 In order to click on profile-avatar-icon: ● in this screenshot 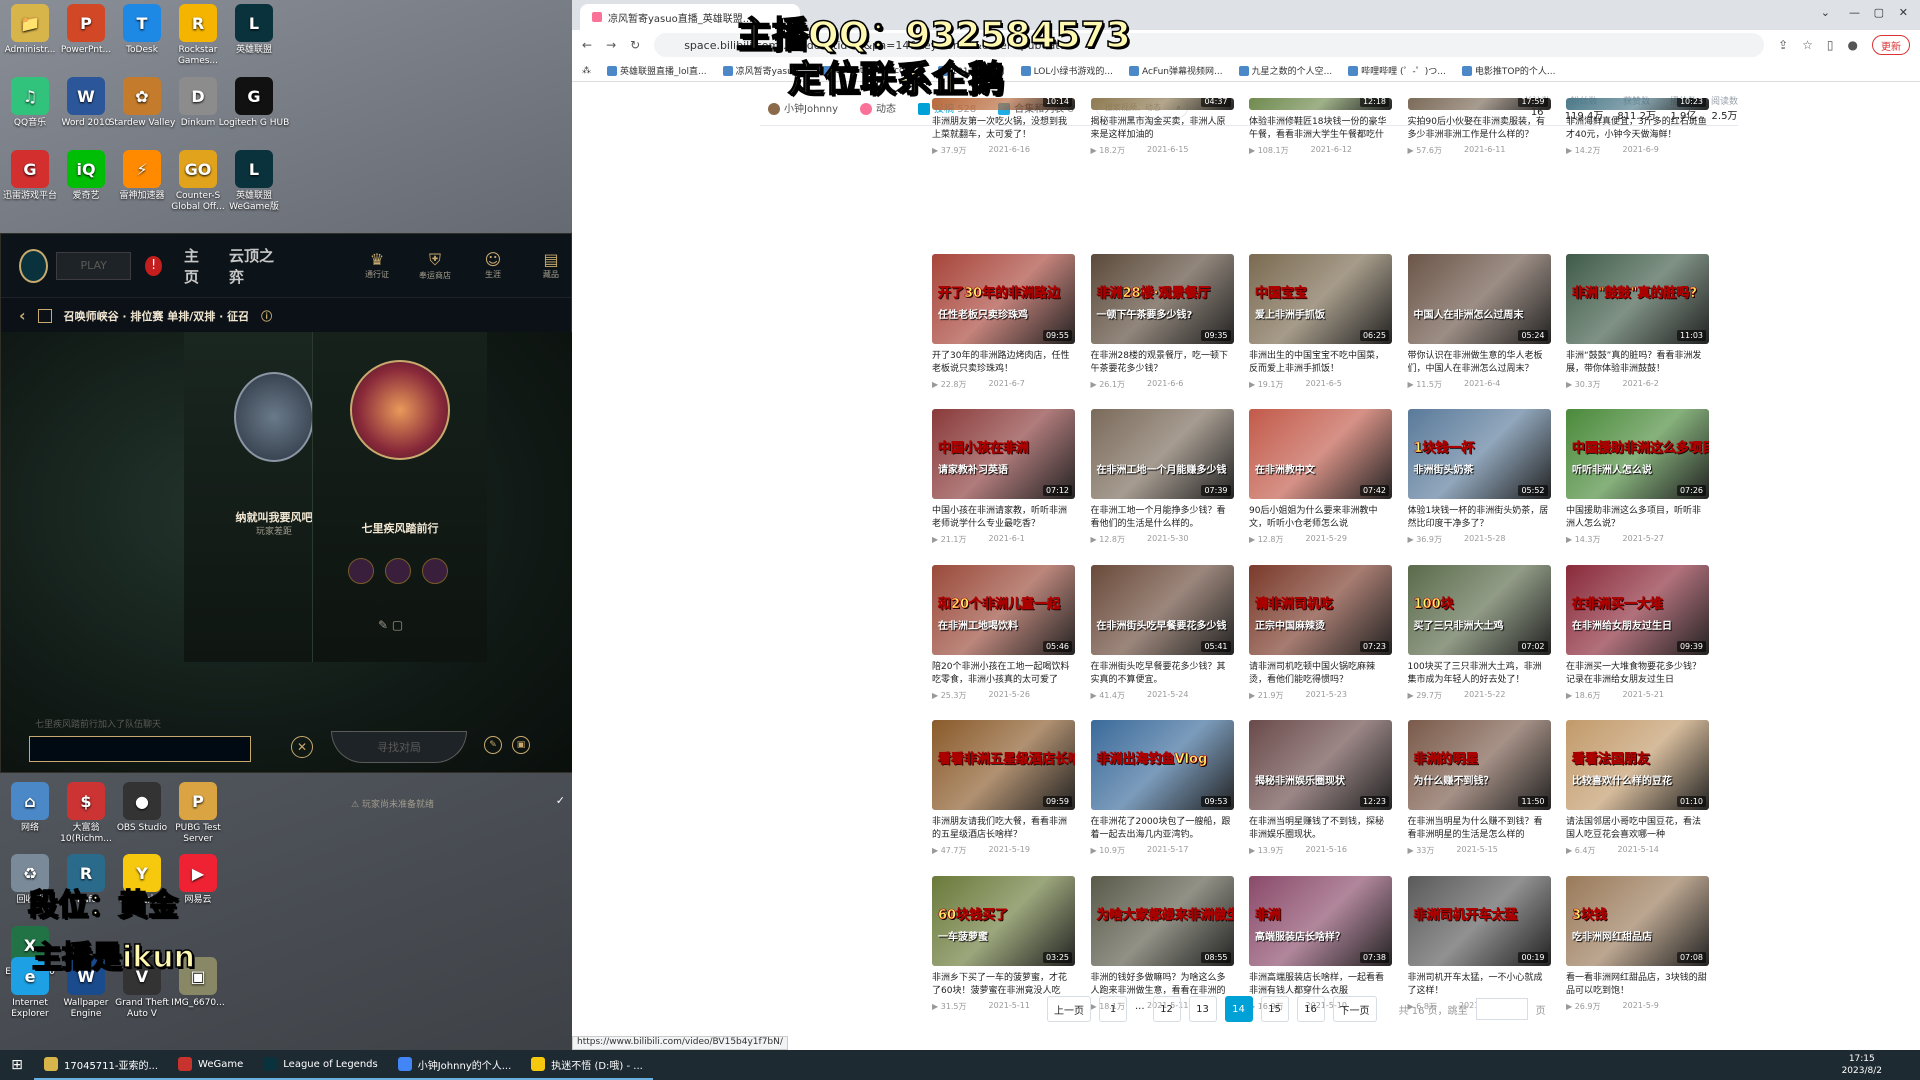, I will do `click(1853, 45)`.